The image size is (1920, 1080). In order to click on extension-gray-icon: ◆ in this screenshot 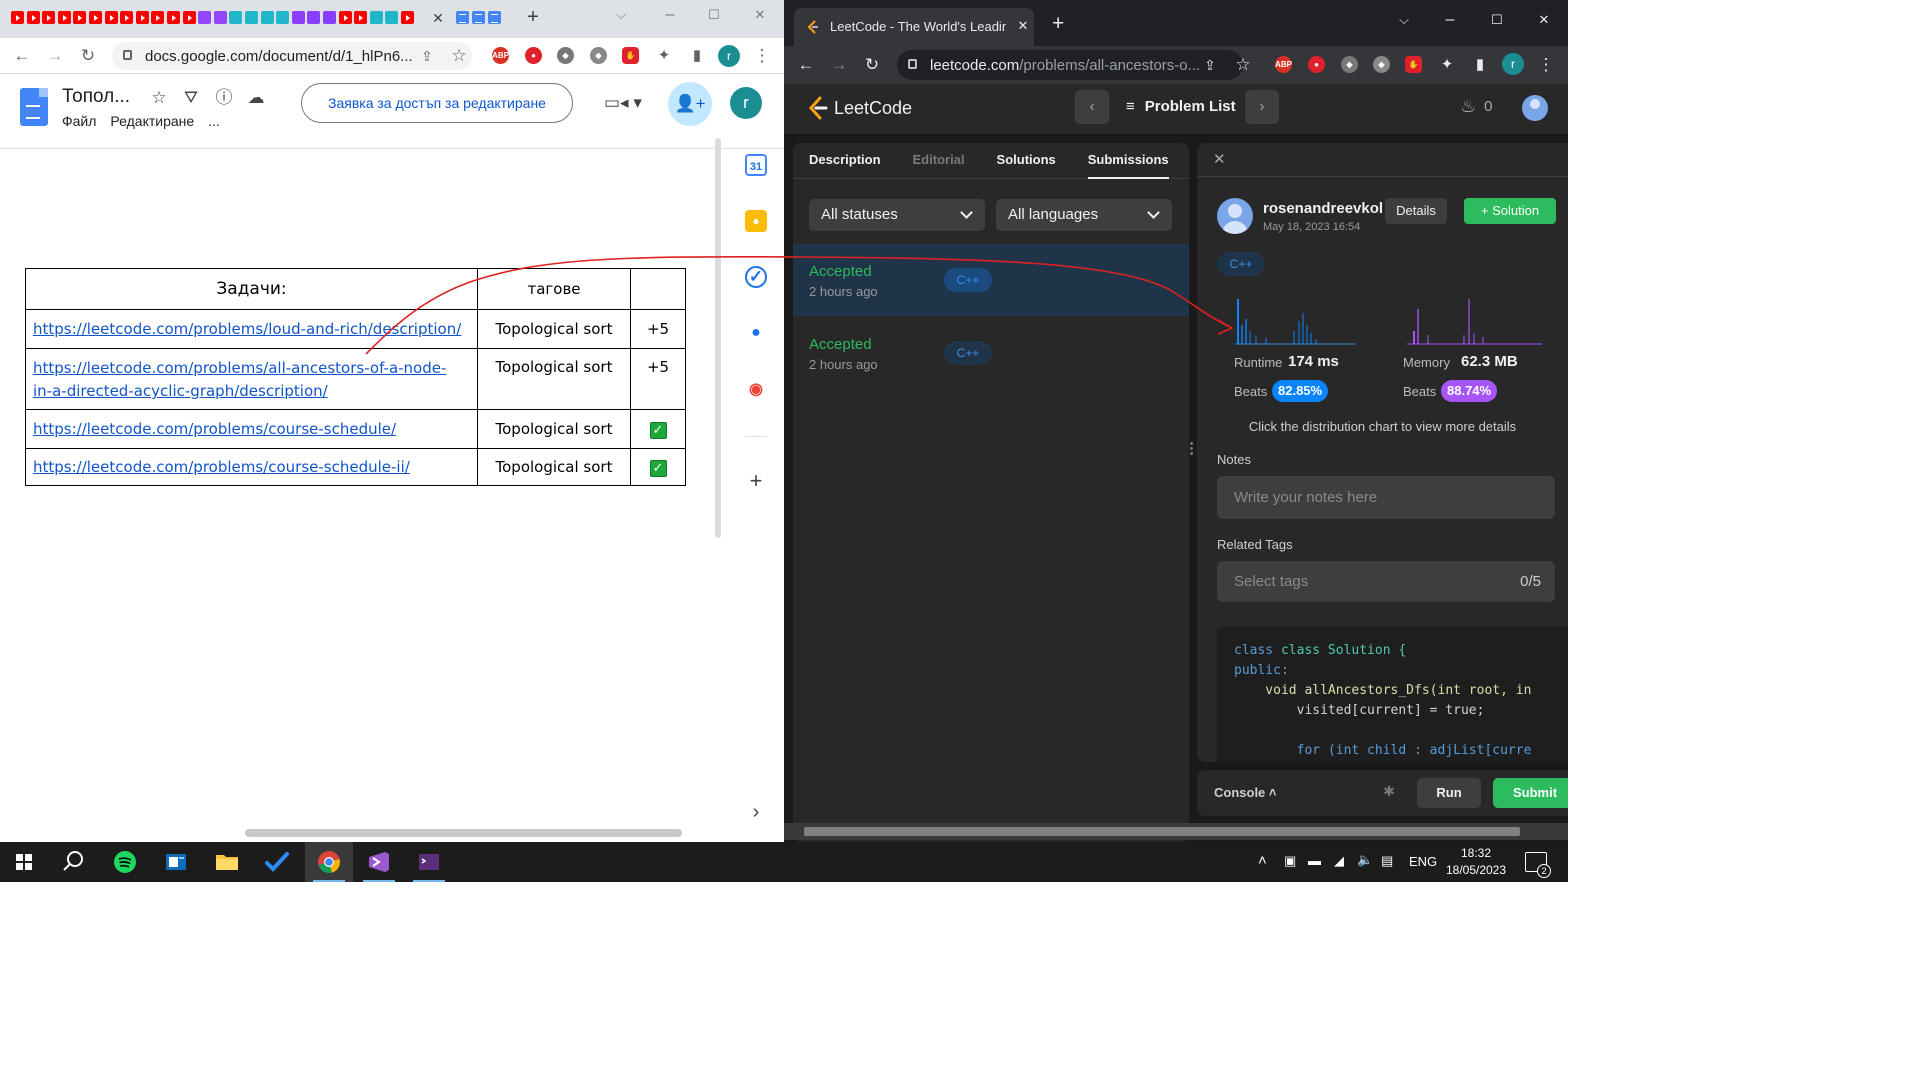, I will do `click(565, 55)`.